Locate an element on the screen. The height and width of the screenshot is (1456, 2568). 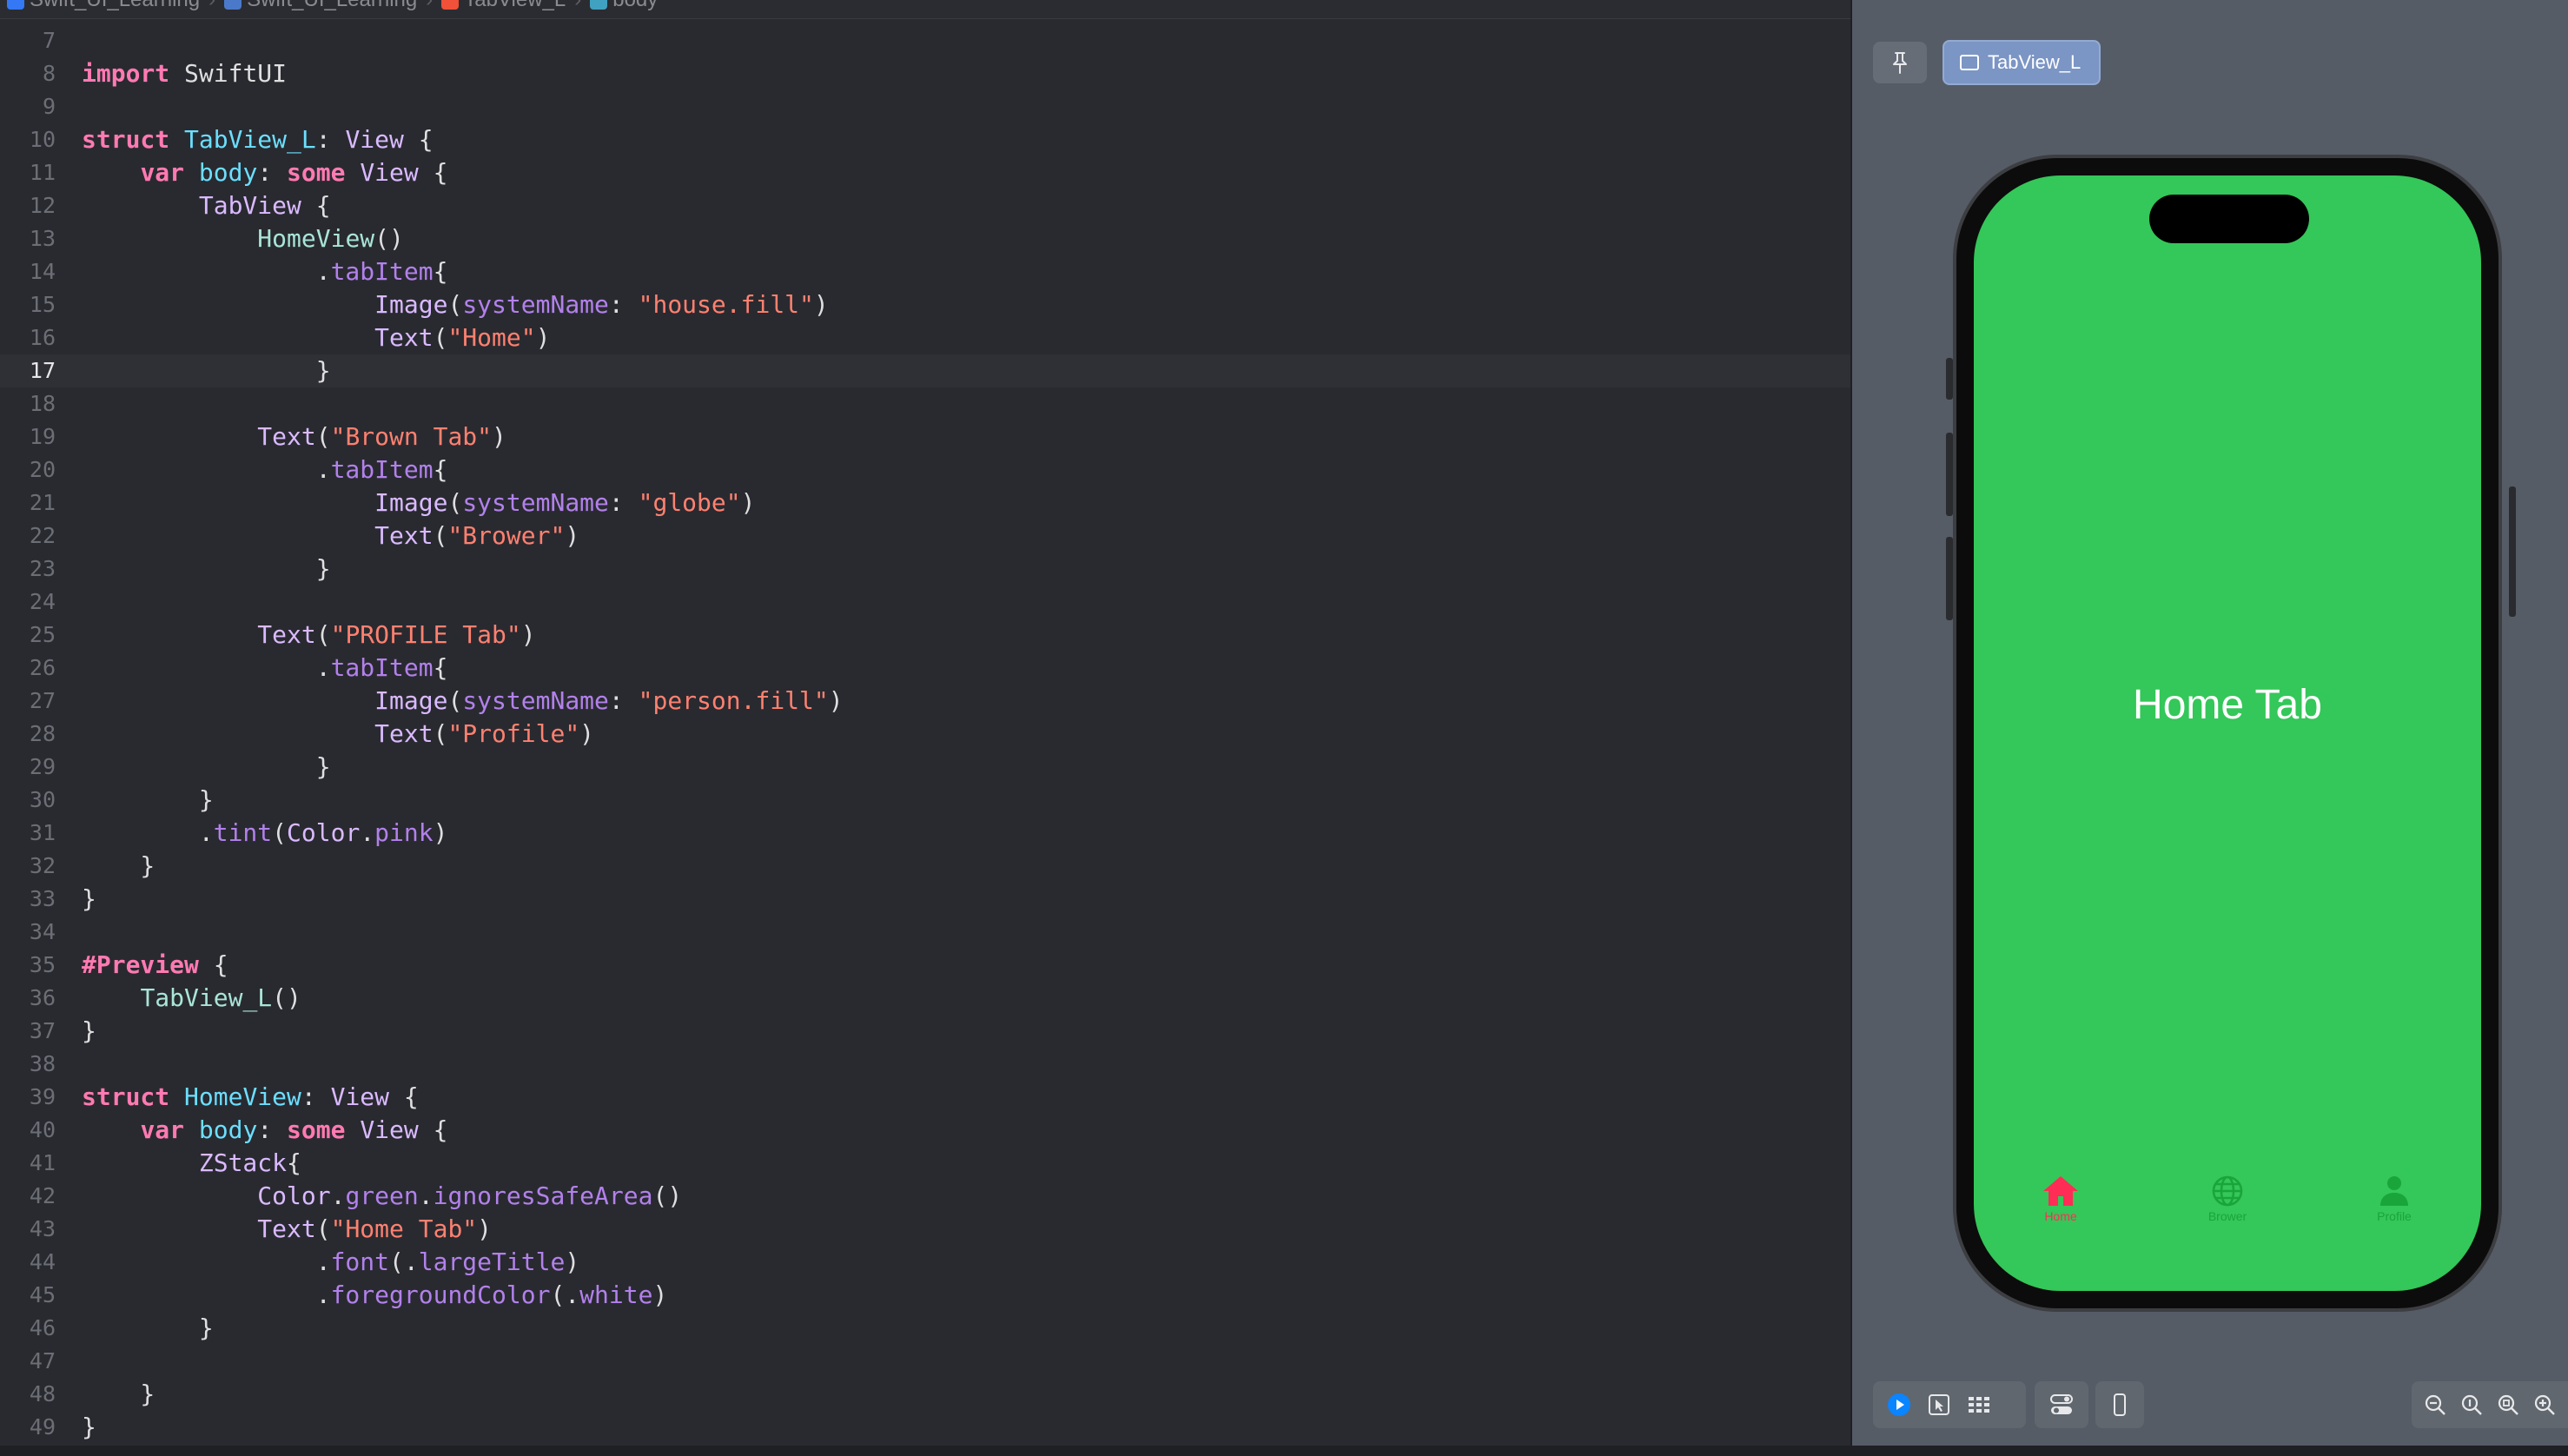
code-token: SwiftUI is located at coordinates (228, 73).